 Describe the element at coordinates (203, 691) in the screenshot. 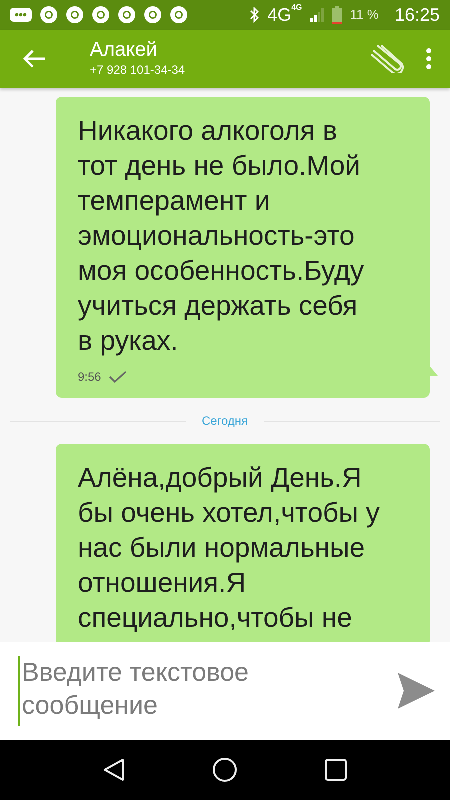

I see `message-input: Введите текстовое сообщение` at that location.